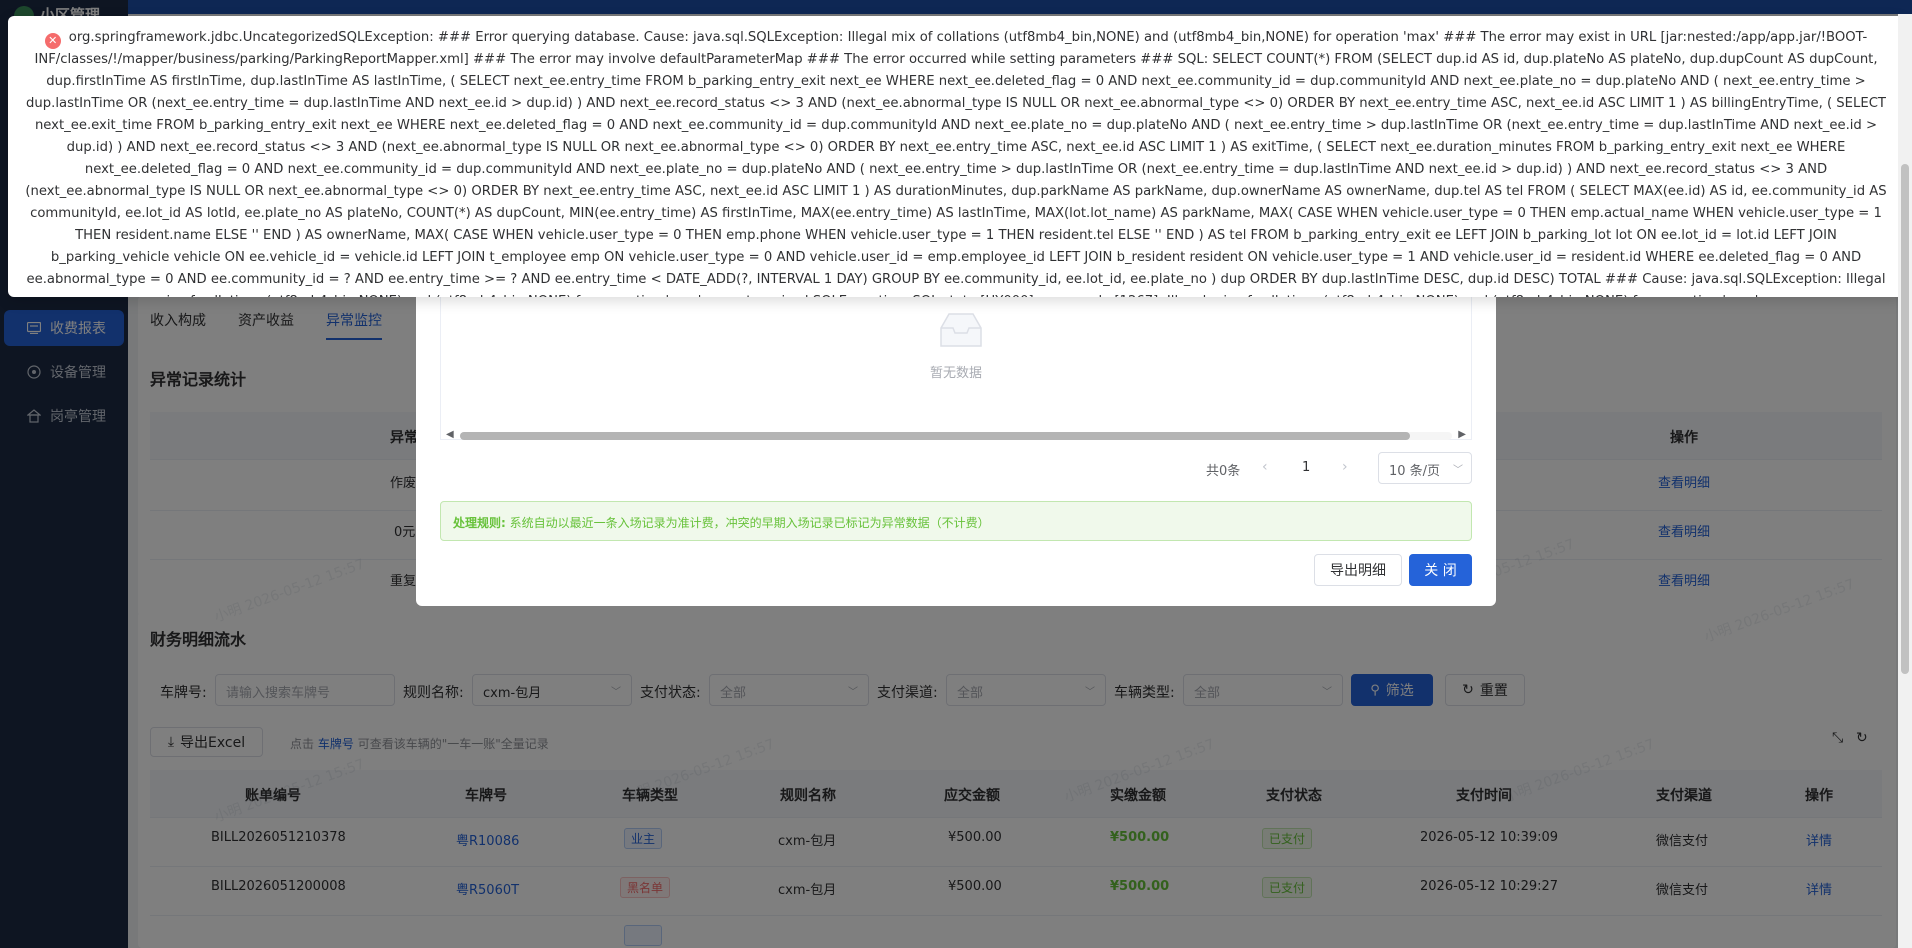 The width and height of the screenshot is (1912, 948). I want to click on error-circle-icon: ✕, so click(52, 41).